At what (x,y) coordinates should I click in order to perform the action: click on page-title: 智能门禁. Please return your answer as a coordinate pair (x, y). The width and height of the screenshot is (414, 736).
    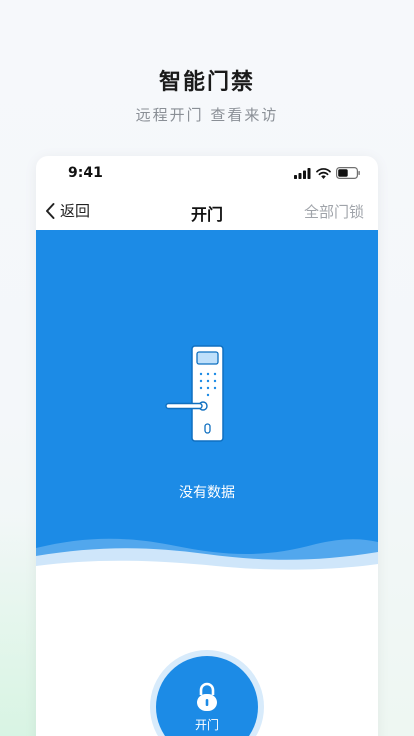
    Looking at the image, I should click on (206, 82).